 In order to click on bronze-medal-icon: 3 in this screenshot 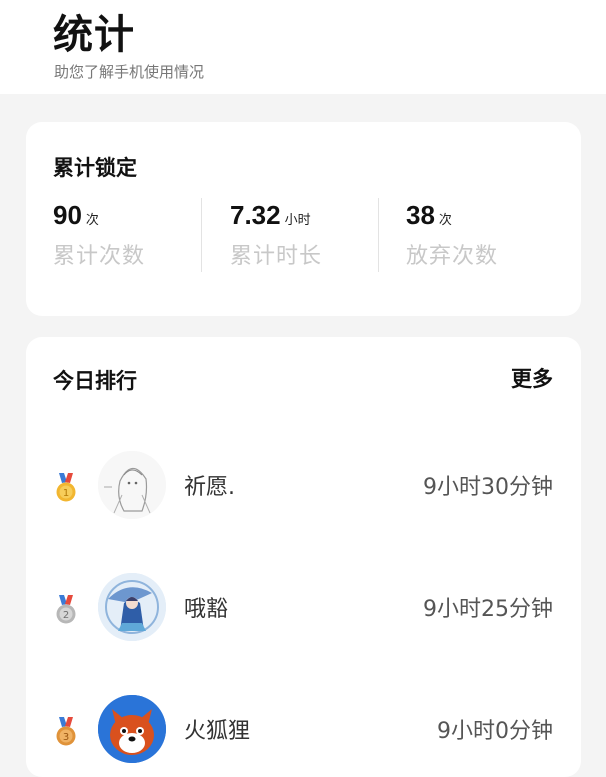, I will do `click(66, 731)`.